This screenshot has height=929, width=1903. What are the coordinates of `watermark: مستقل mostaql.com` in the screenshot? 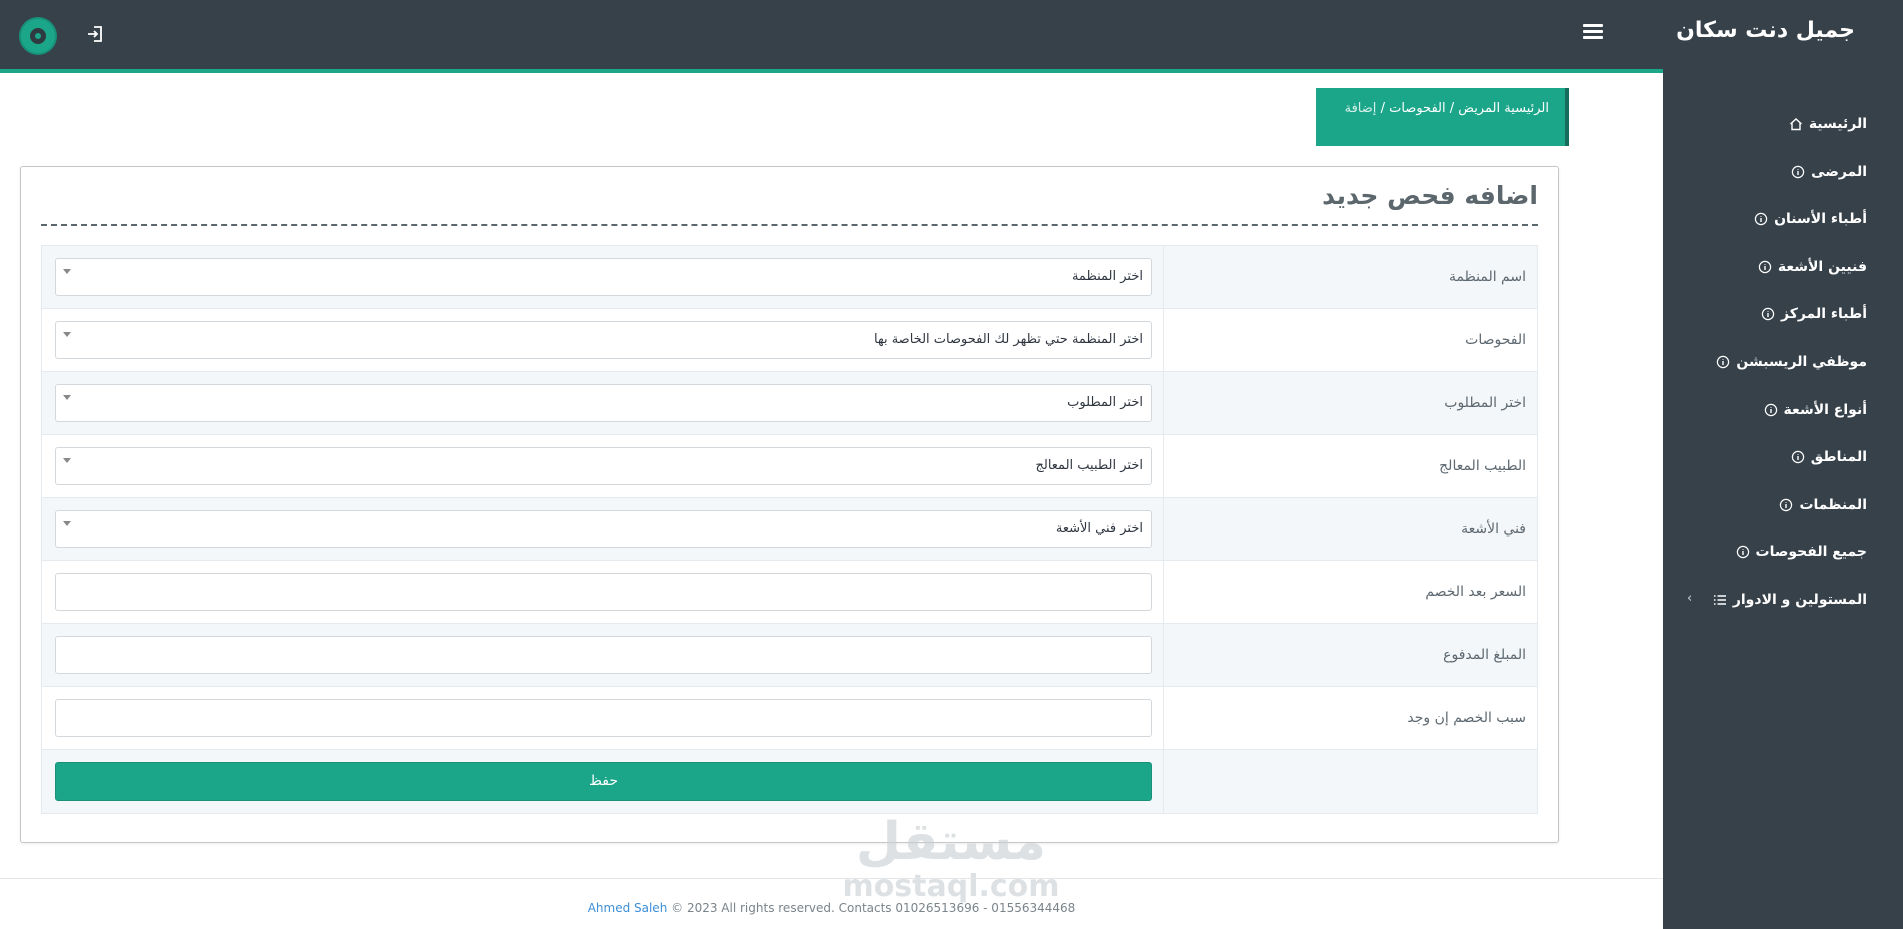 It's located at (951, 862).